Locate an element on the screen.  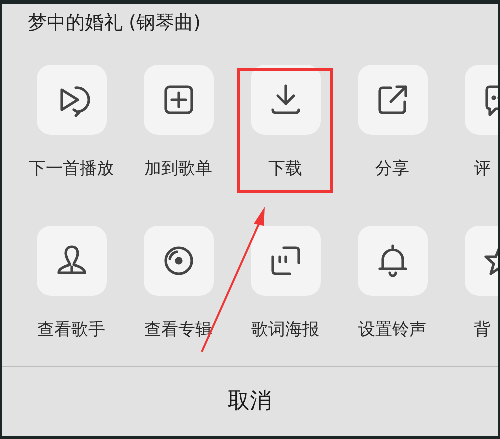
cancel-button: 取消 is located at coordinates (250, 401).